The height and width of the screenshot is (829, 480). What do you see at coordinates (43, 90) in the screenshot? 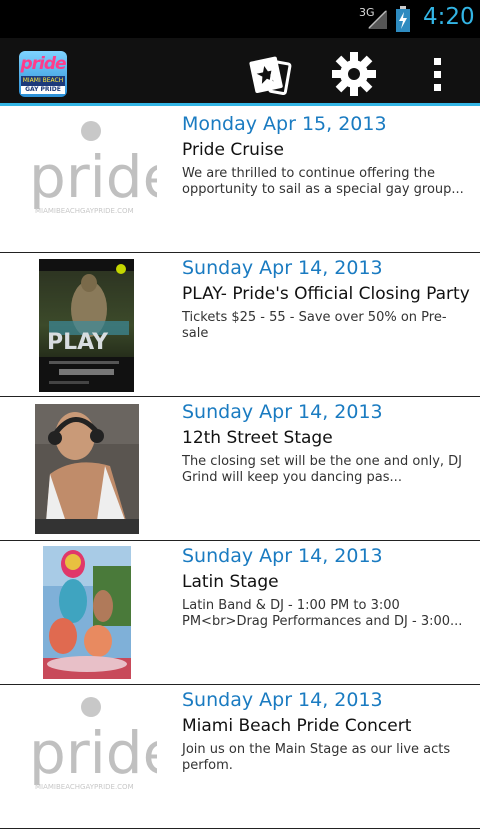
I see `app-logo-subtitle: GAY PRIDE` at bounding box center [43, 90].